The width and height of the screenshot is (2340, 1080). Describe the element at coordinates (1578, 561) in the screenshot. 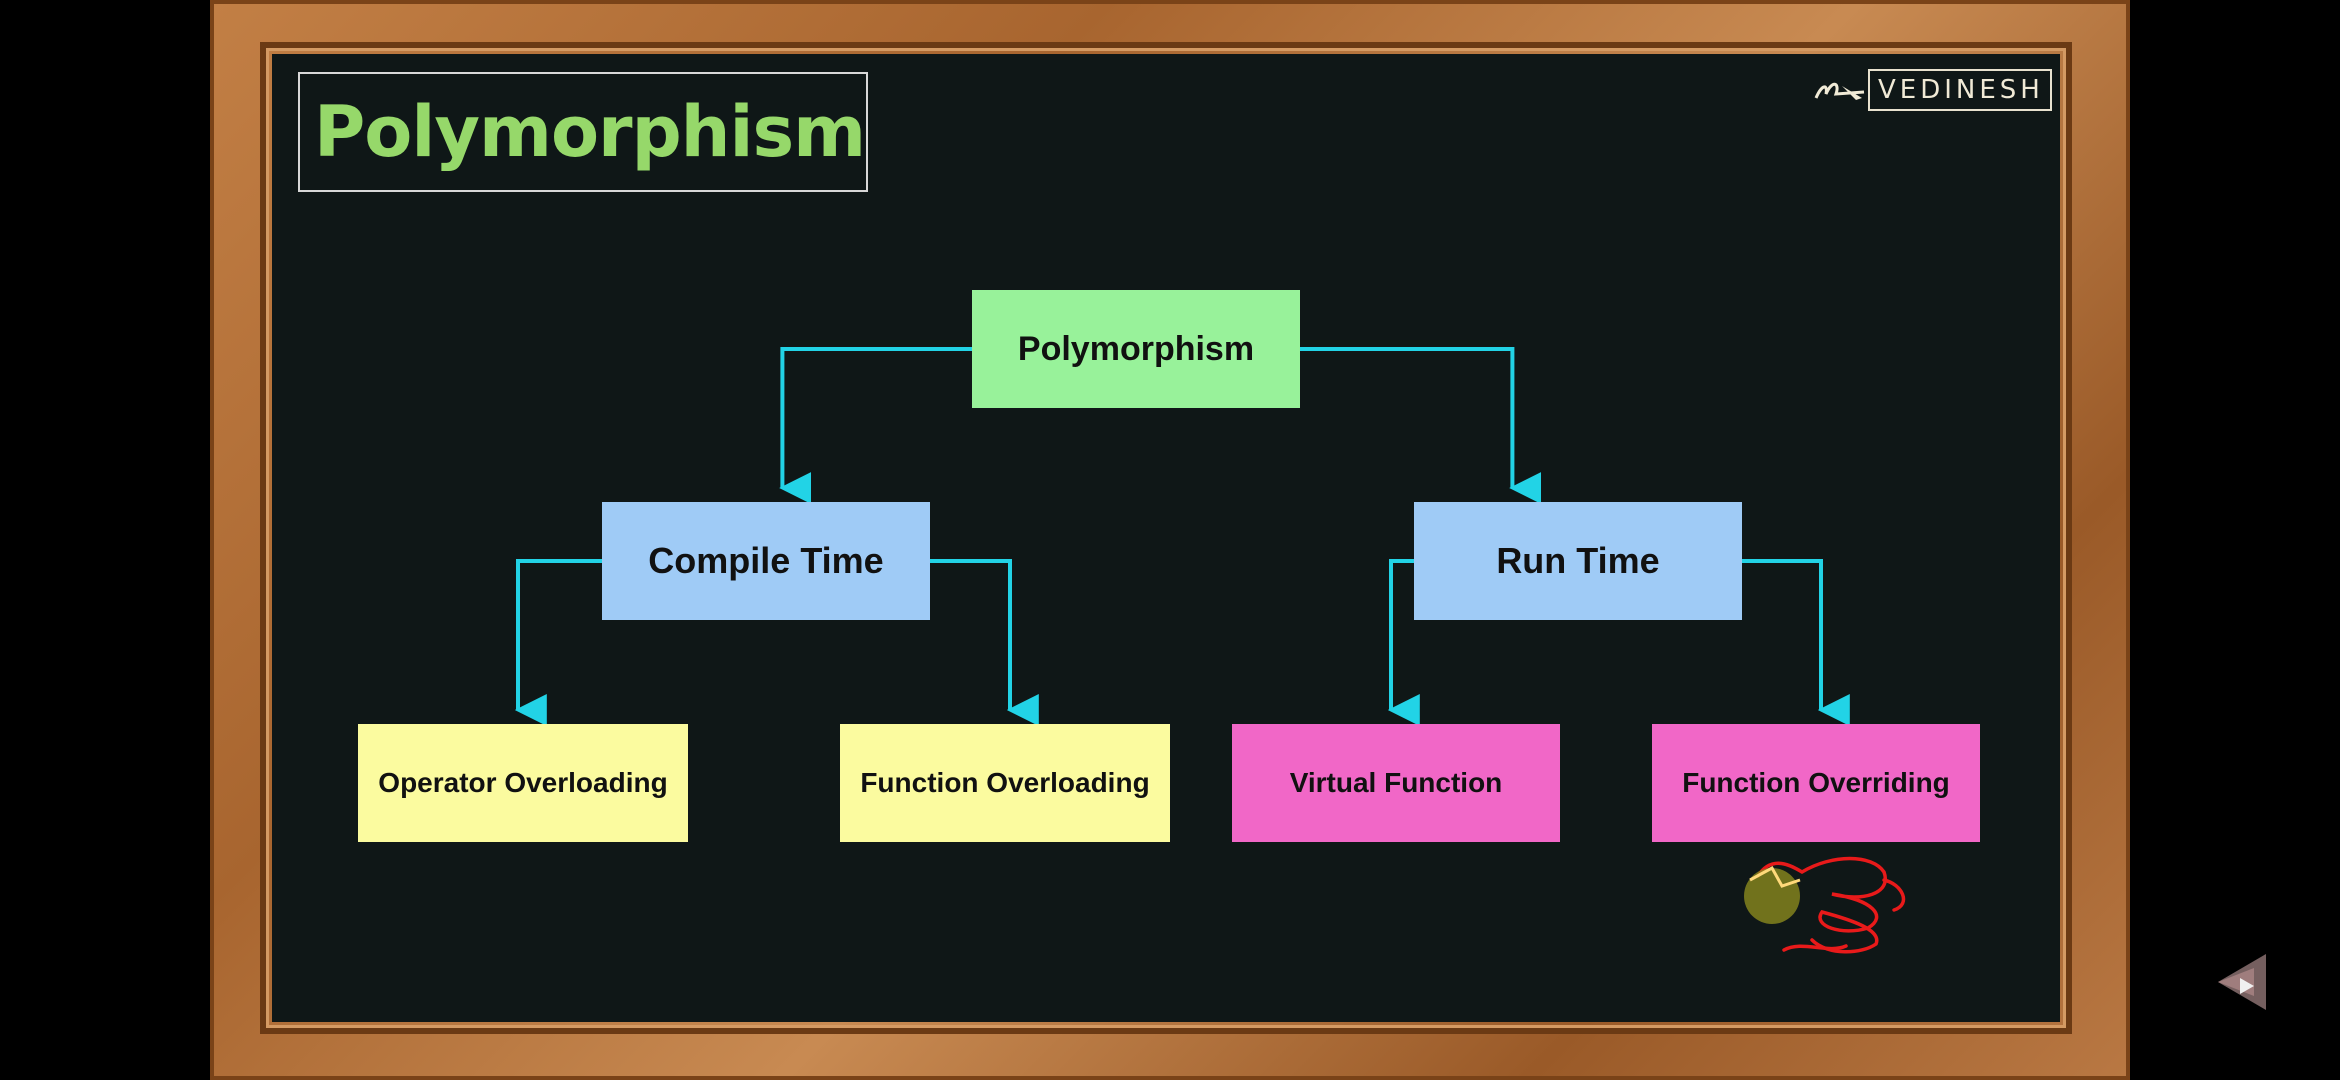

I see `node-run-time: Run Time` at that location.